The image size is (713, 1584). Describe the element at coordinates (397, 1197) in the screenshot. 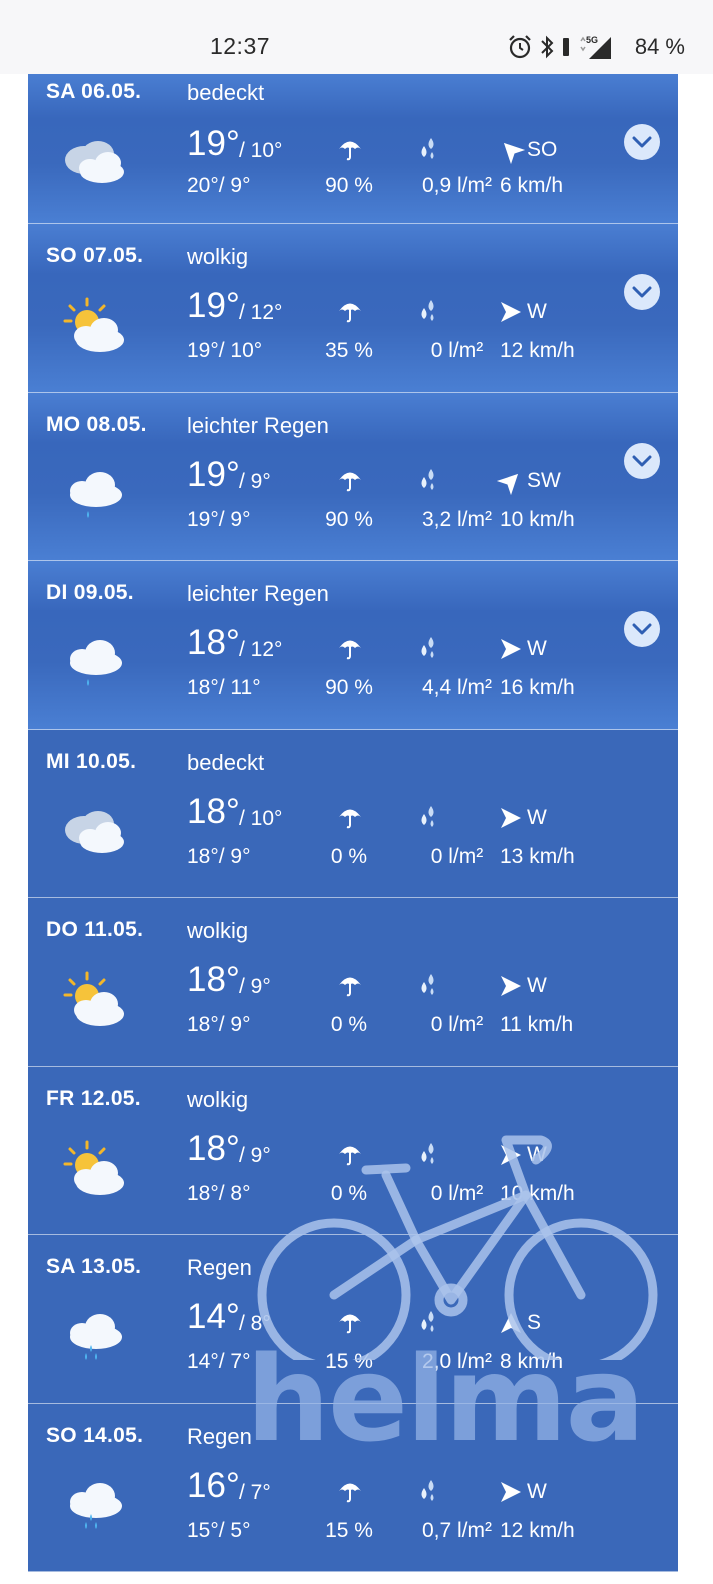

I see `forecast-row-details: 18°/ 8° 0 % 0 l/m² 10 km/h` at that location.